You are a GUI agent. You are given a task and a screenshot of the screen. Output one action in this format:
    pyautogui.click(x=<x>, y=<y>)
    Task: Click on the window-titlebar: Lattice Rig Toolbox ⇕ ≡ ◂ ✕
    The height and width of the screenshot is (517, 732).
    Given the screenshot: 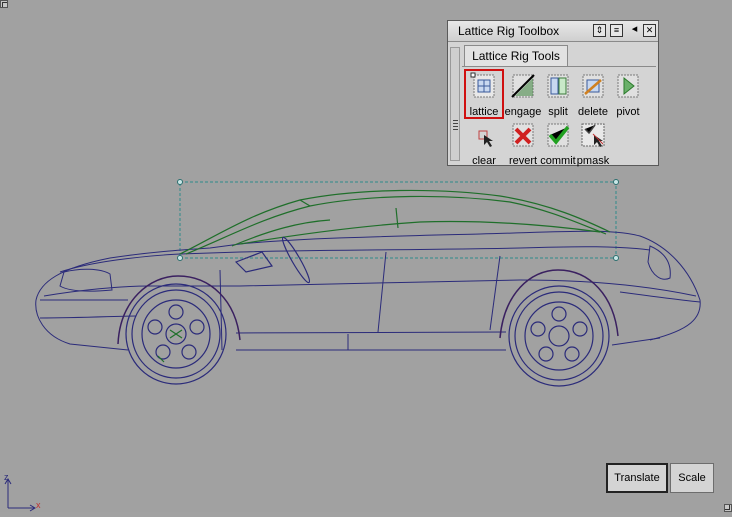 What is the action you would take?
    pyautogui.click(x=553, y=31)
    